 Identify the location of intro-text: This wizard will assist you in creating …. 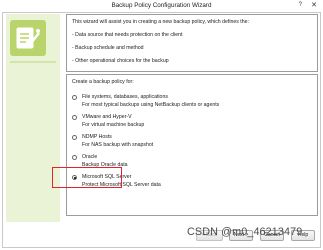
(160, 22).